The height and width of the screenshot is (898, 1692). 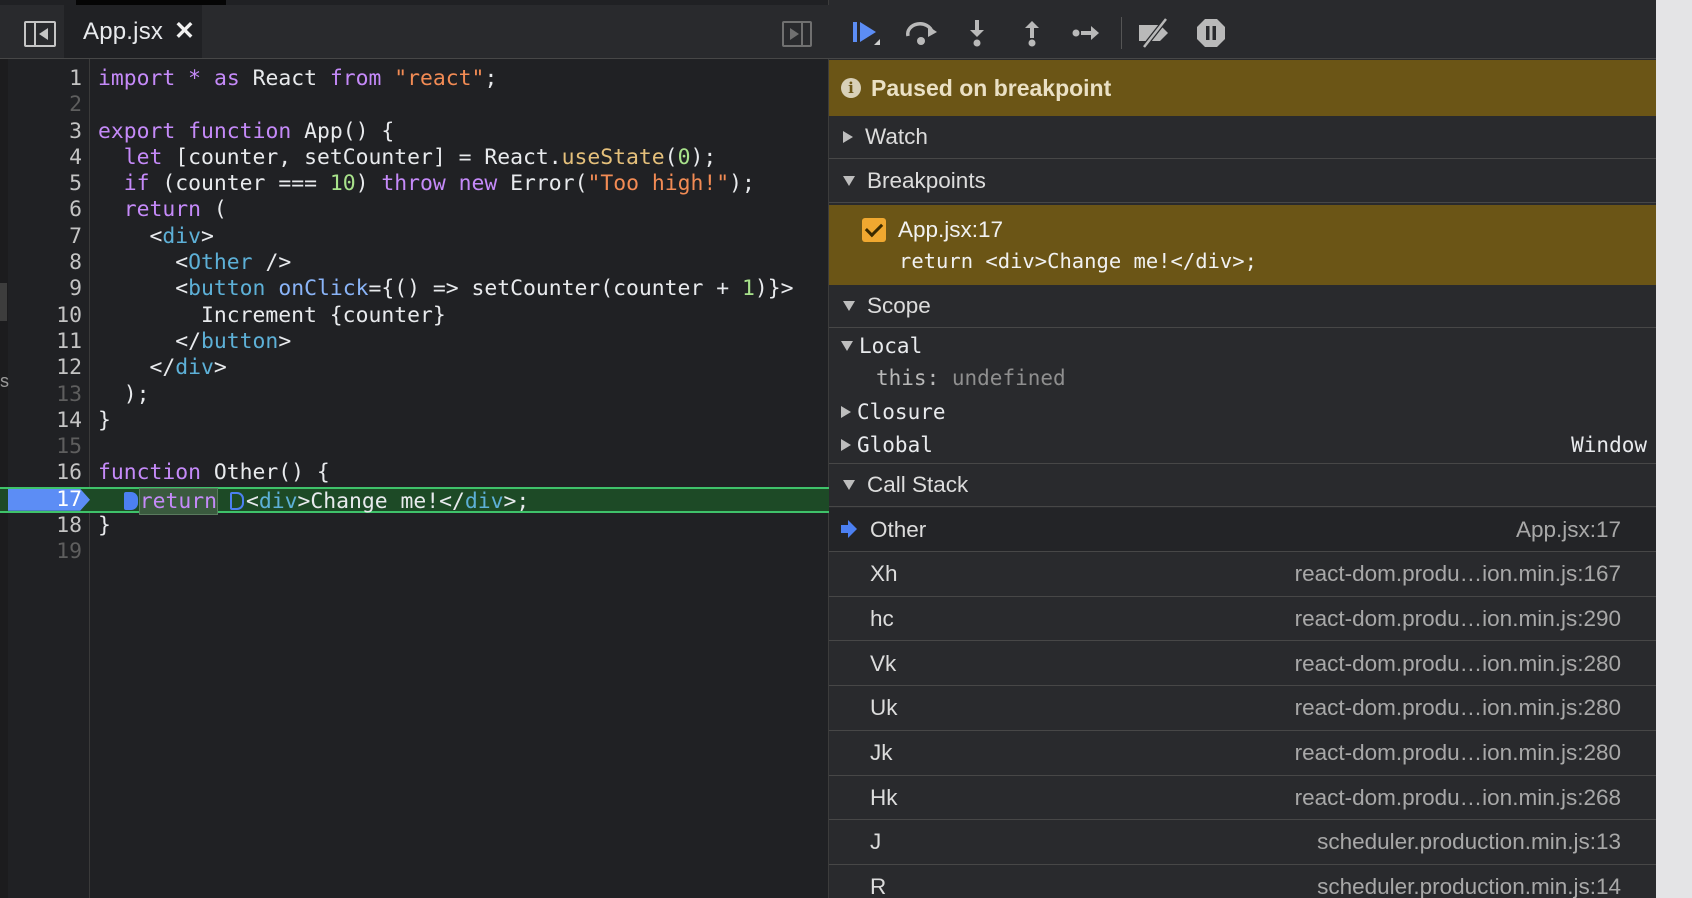 I want to click on watch-section-header: Watch, so click(x=1242, y=137).